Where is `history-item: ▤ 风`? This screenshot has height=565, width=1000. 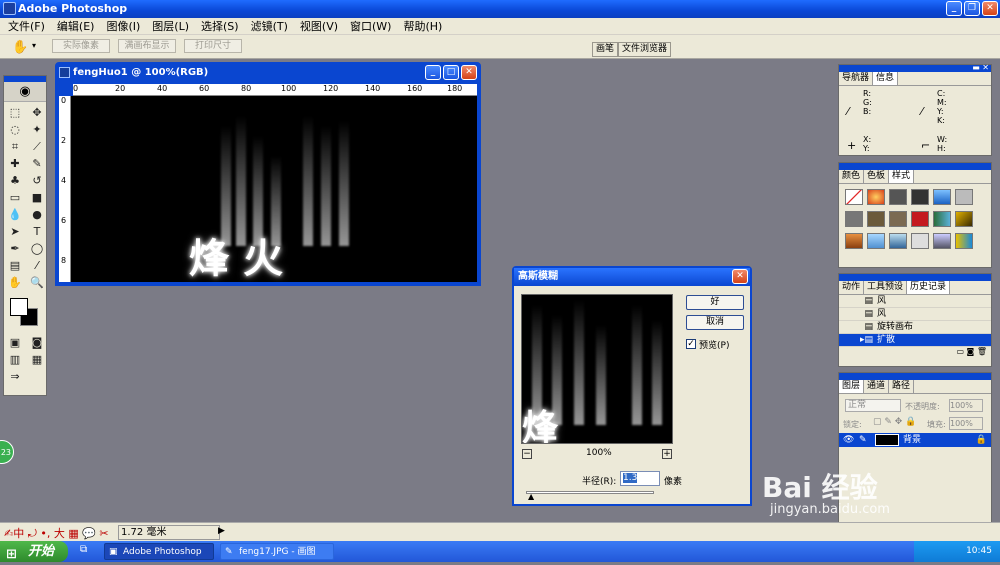 history-item: ▤ 风 is located at coordinates (915, 301).